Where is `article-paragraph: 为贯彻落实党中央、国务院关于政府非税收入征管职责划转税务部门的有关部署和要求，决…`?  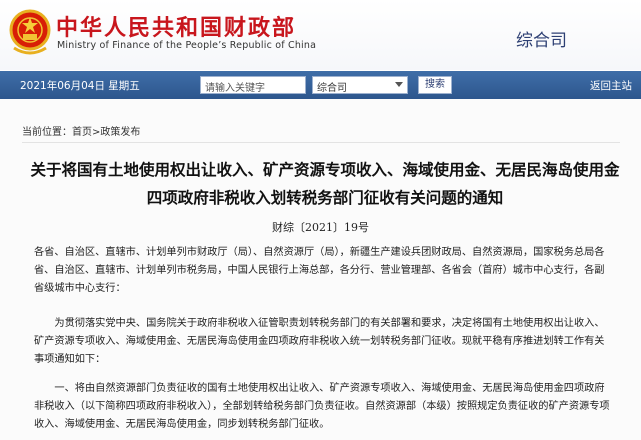 article-paragraph: 为贯彻落实党中央、国务院关于政府非税收入征管职责划转税务部门的有关部署和要求，决… is located at coordinates (319, 341).